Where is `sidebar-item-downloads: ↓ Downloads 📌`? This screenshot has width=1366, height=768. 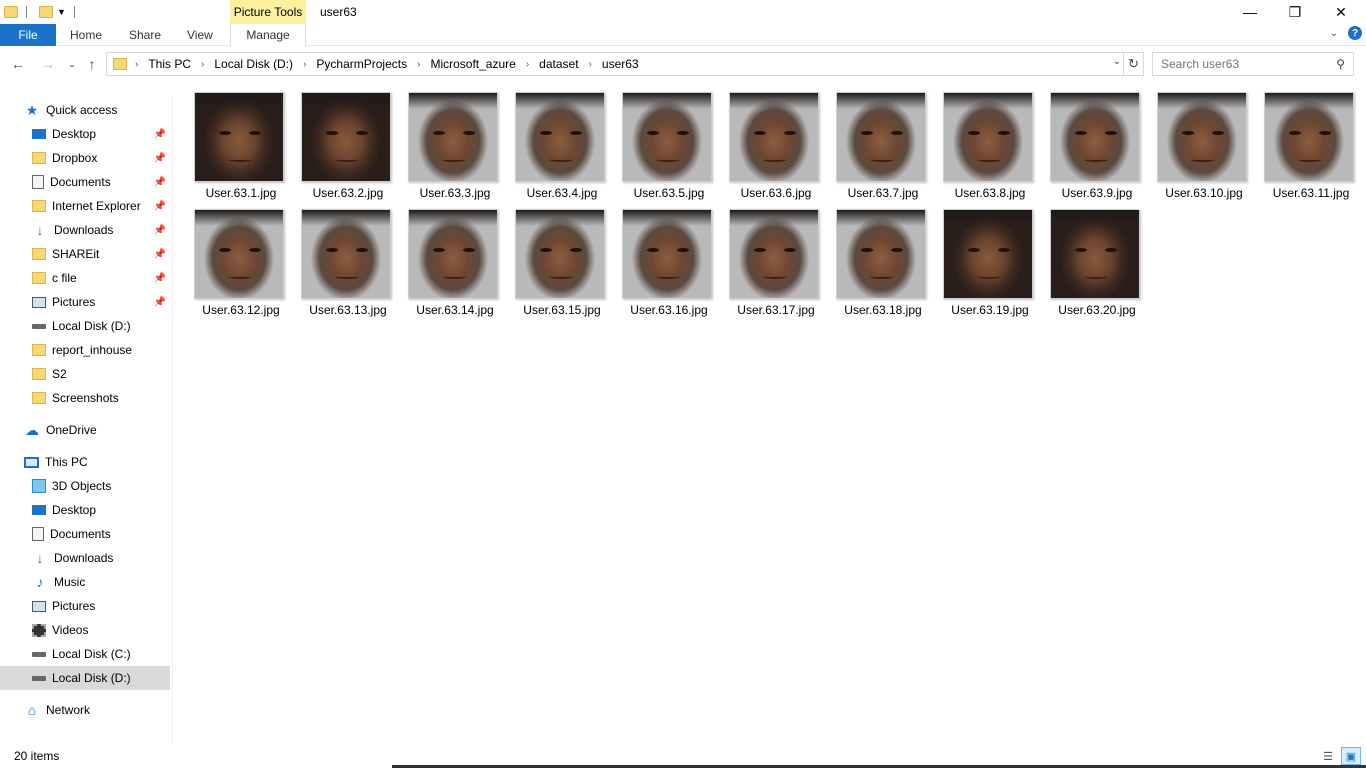 sidebar-item-downloads: ↓ Downloads 📌 is located at coordinates (85, 230).